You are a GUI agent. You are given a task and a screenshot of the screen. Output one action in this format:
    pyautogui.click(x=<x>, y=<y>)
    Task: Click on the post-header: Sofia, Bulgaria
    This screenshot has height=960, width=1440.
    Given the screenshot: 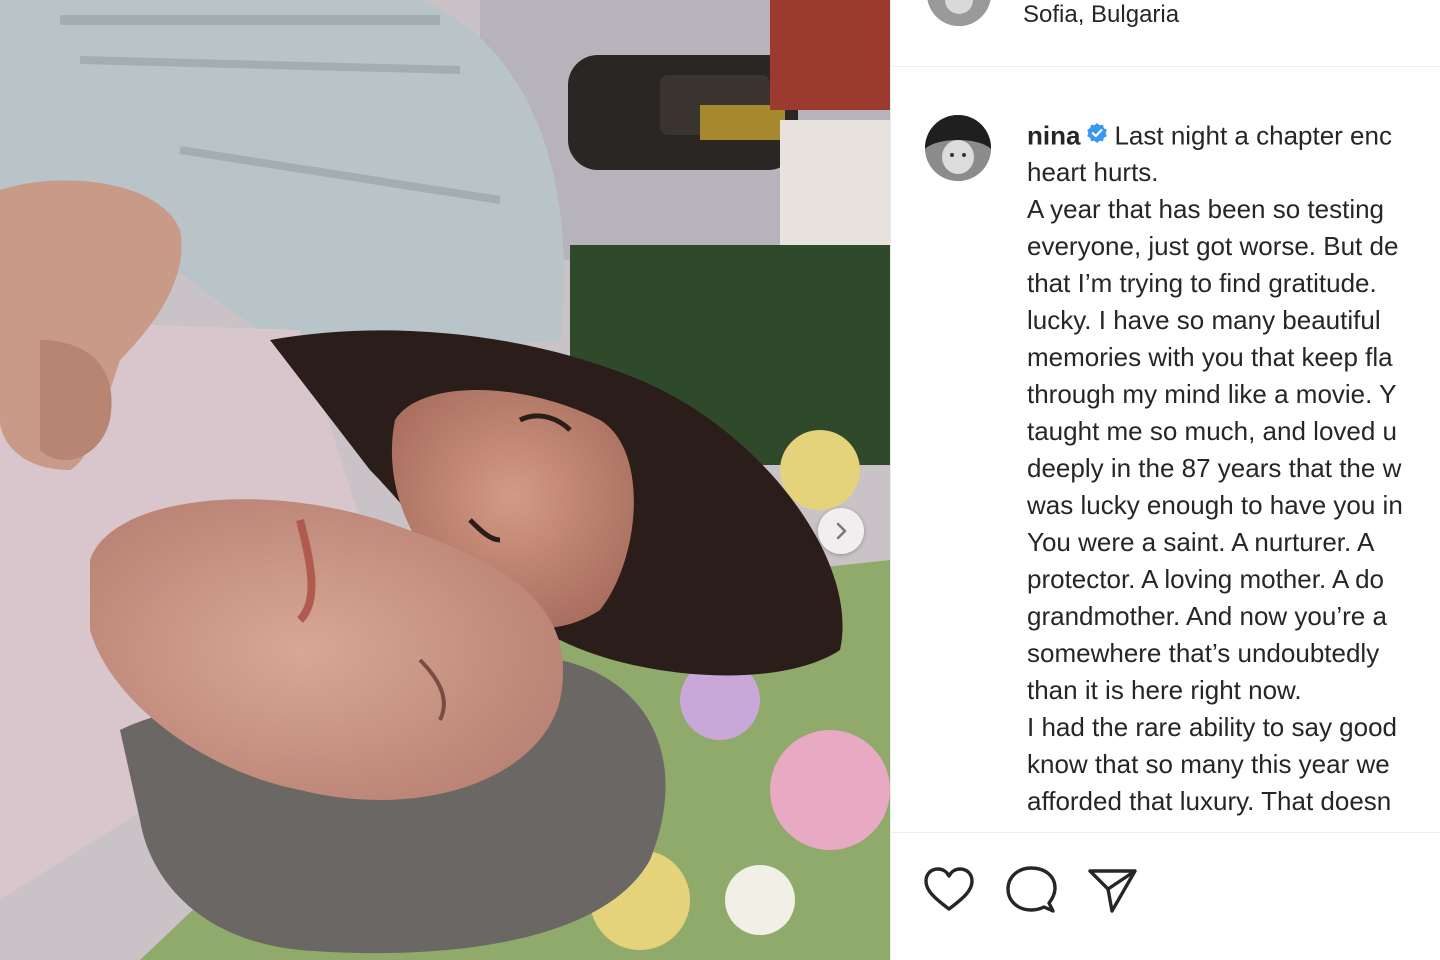 What is the action you would take?
    pyautogui.click(x=1165, y=33)
    